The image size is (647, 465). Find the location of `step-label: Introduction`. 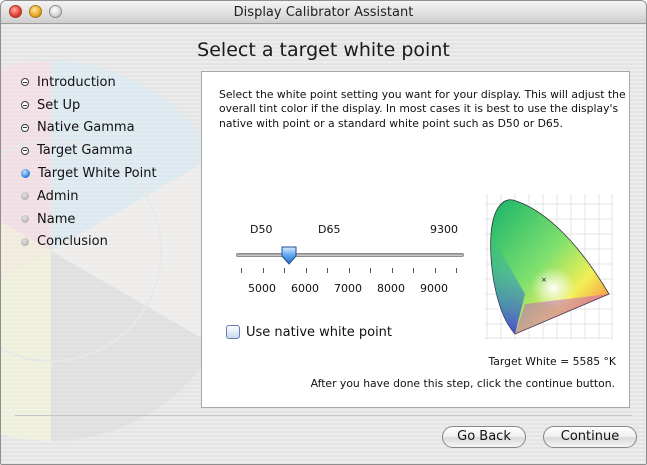

step-label: Introduction is located at coordinates (76, 82).